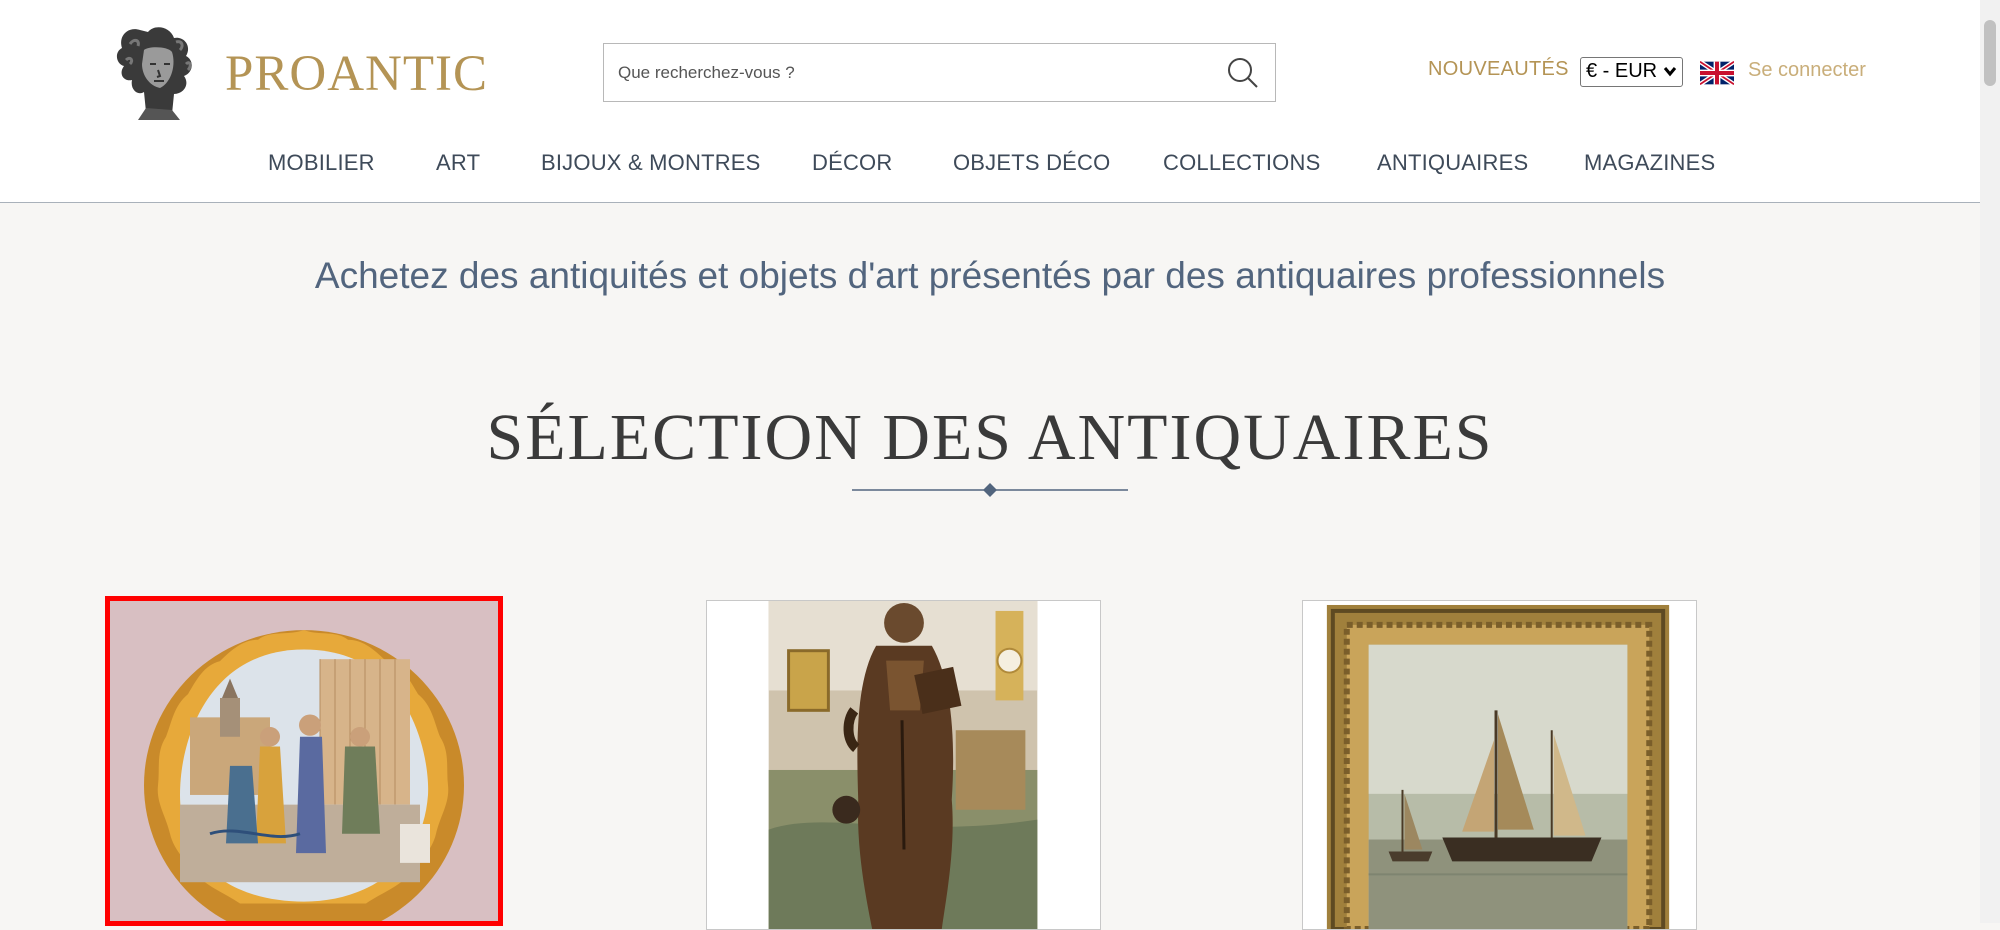 Image resolution: width=2000 pixels, height=930 pixels. I want to click on nav-item-art: ART, so click(458, 163).